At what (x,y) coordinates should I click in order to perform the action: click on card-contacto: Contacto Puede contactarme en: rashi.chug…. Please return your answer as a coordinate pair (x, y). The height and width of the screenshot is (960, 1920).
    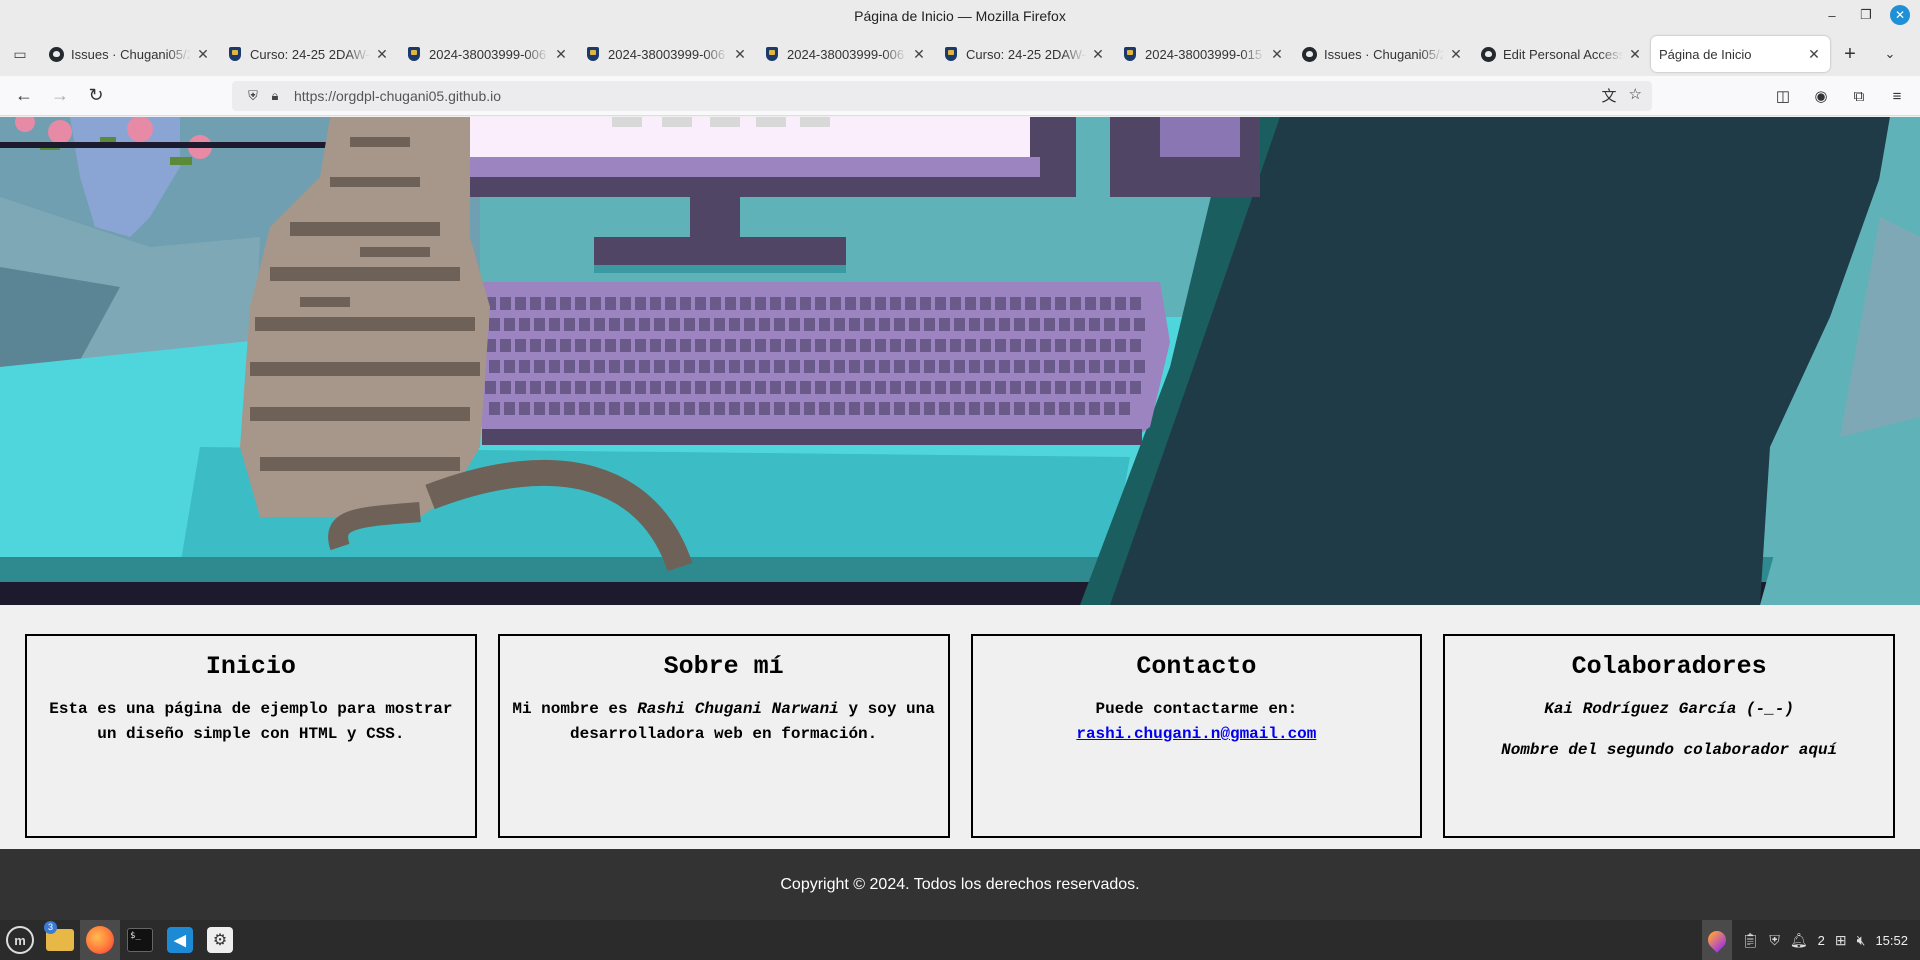
    Looking at the image, I should click on (1196, 736).